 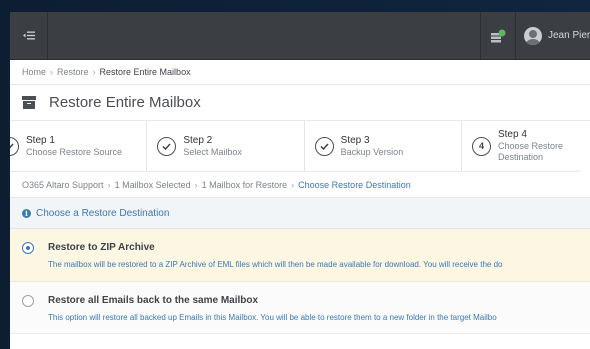 I want to click on breadcrumb-home: Home, so click(x=34, y=72).